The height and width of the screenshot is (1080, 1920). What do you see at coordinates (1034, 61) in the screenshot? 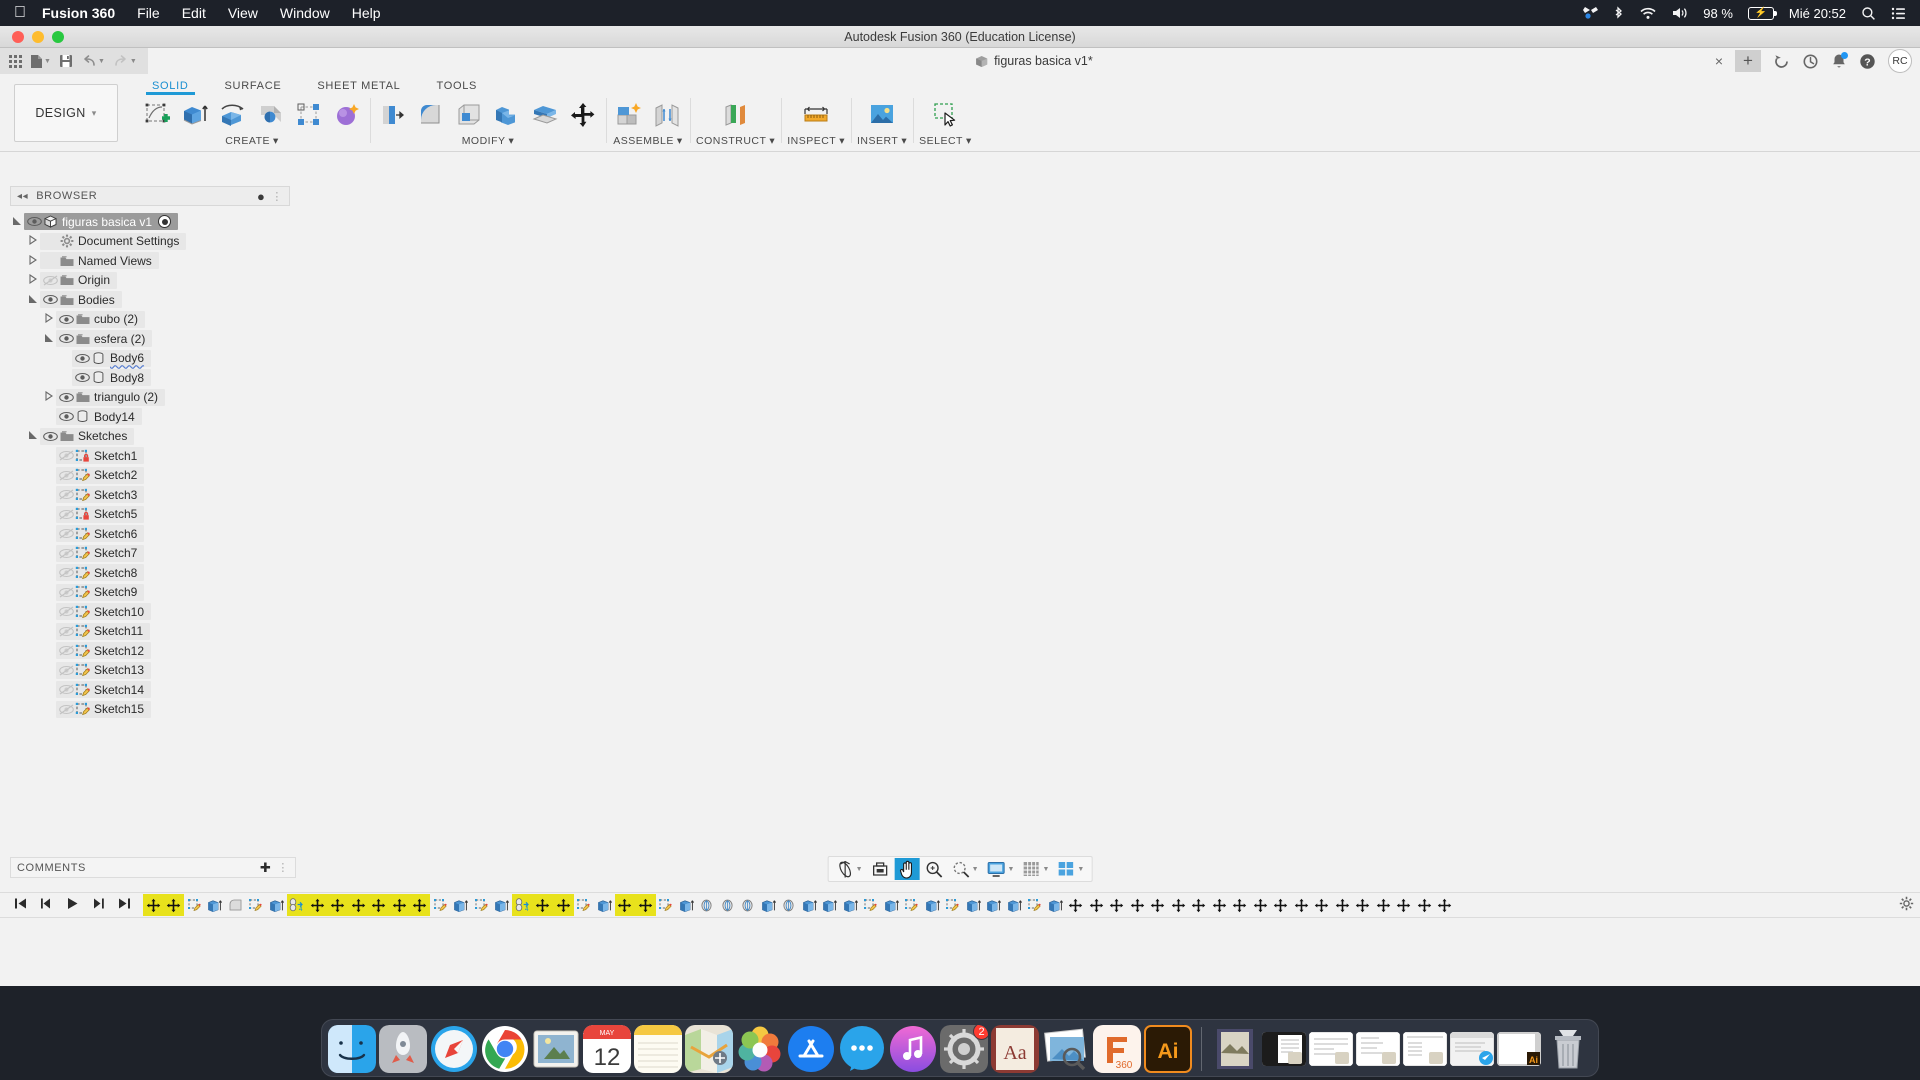
I see `document-tab: figuras basica v1*` at bounding box center [1034, 61].